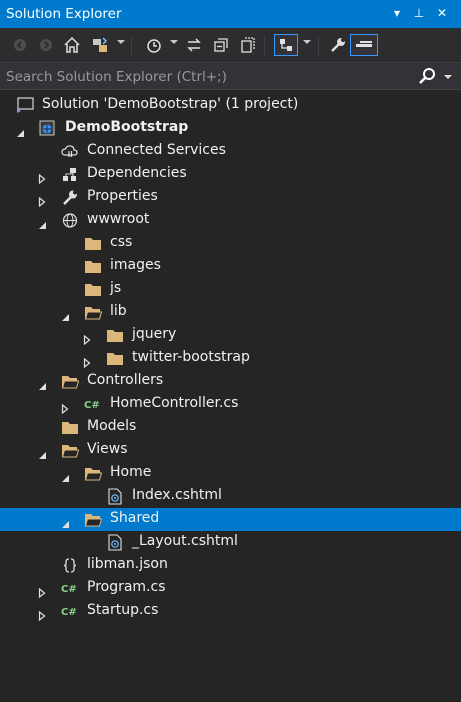 This screenshot has height=702, width=461. Describe the element at coordinates (230, 151) in the screenshot. I see `tree-item: Connected Services` at that location.